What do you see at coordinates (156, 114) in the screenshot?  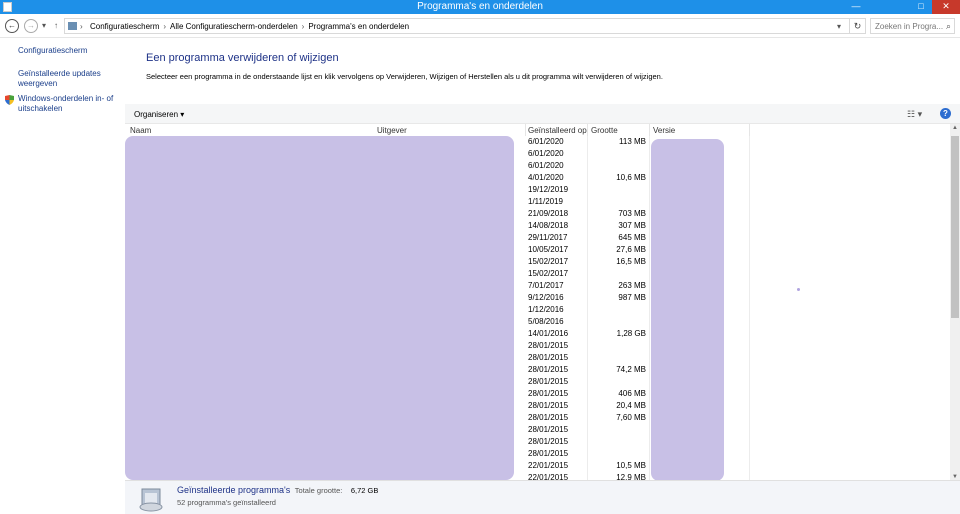 I see `organize-label: Organiseren` at bounding box center [156, 114].